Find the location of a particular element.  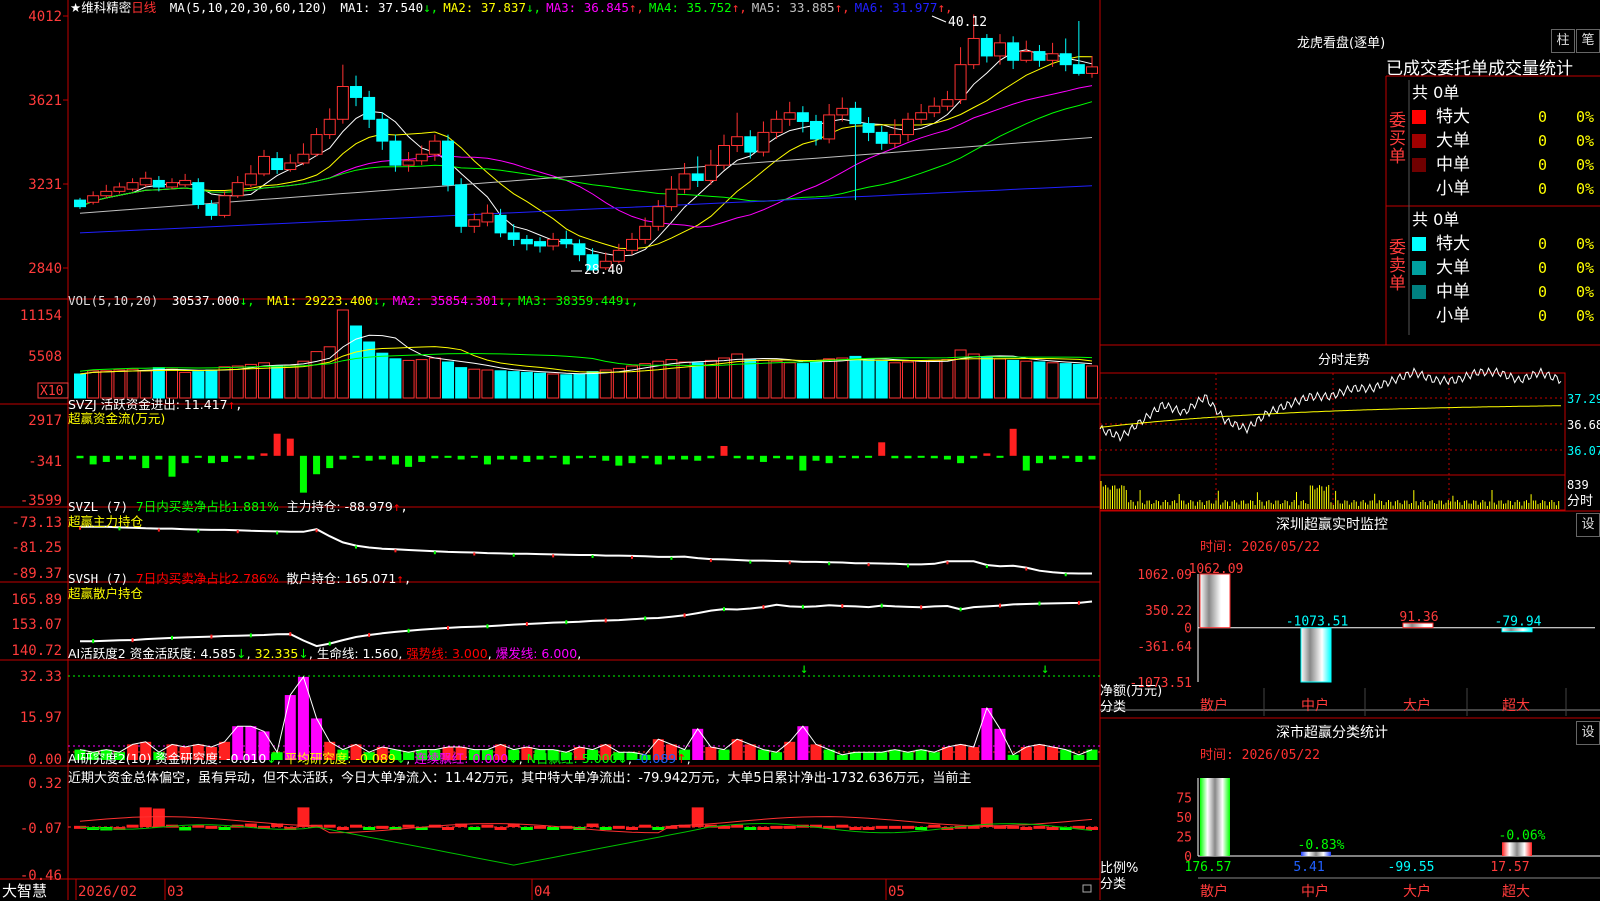

vol-ma-value-3: MA3: 38359.449 is located at coordinates (571, 300).